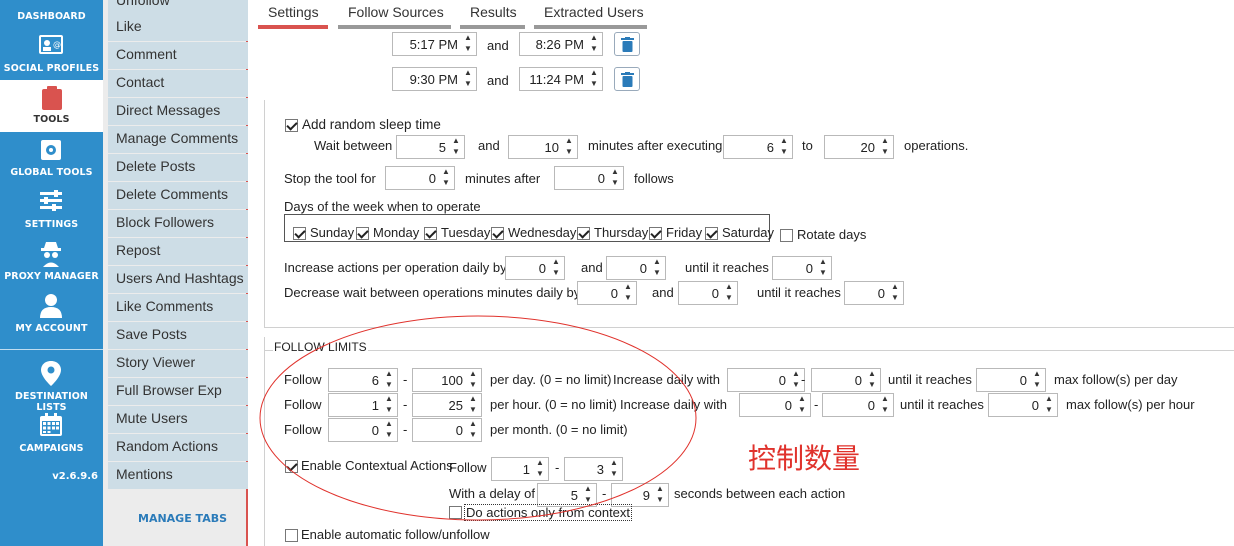 This screenshot has height=546, width=1234. I want to click on follow-hour-inc-b-input: 0 ▲ ▼, so click(858, 405).